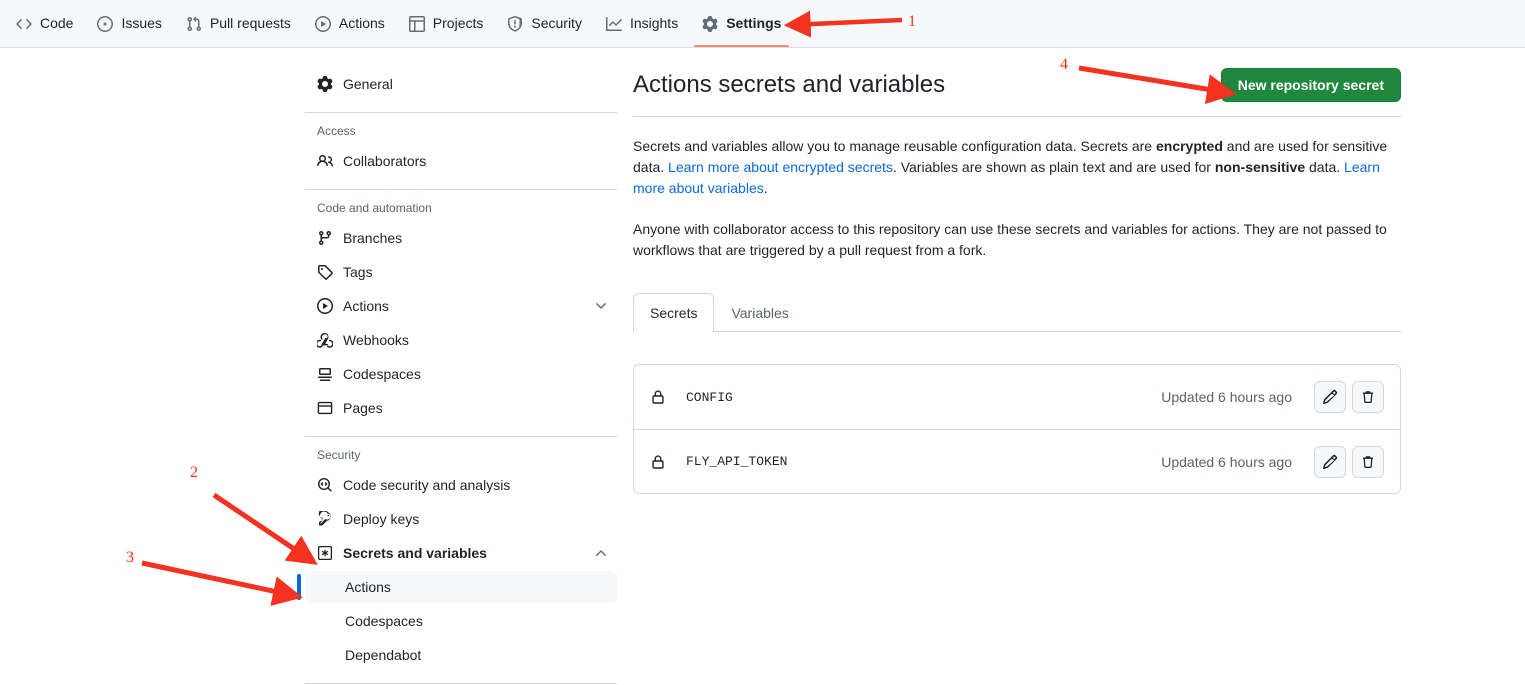 This screenshot has height=685, width=1525. Describe the element at coordinates (194, 472) in the screenshot. I see `annotation-number-2: 2` at that location.